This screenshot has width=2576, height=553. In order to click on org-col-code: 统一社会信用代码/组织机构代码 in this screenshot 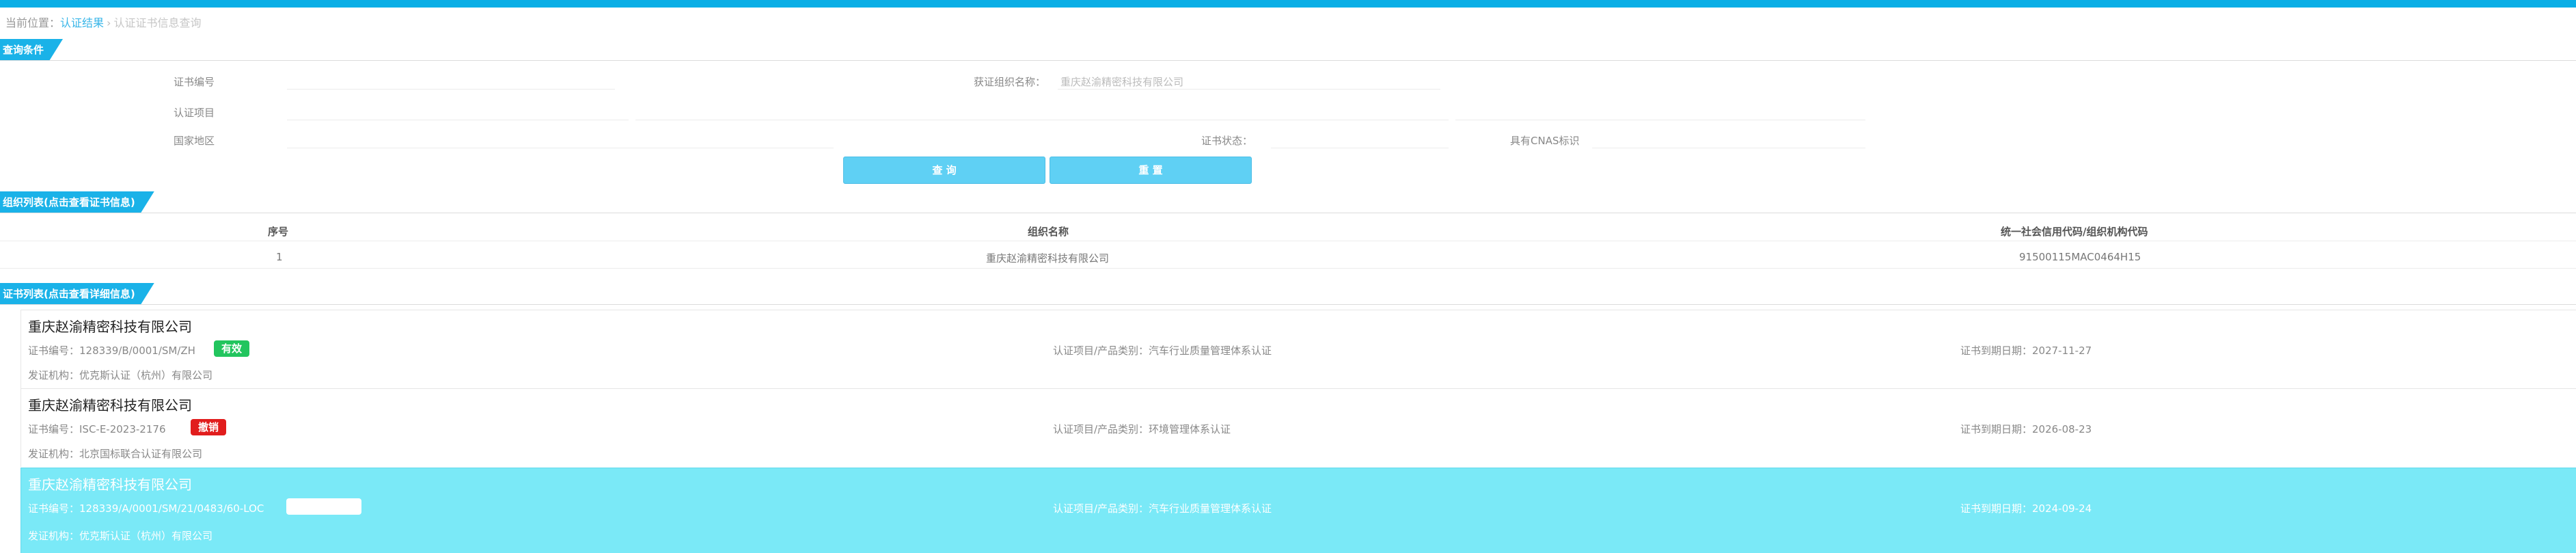, I will do `click(2074, 232)`.